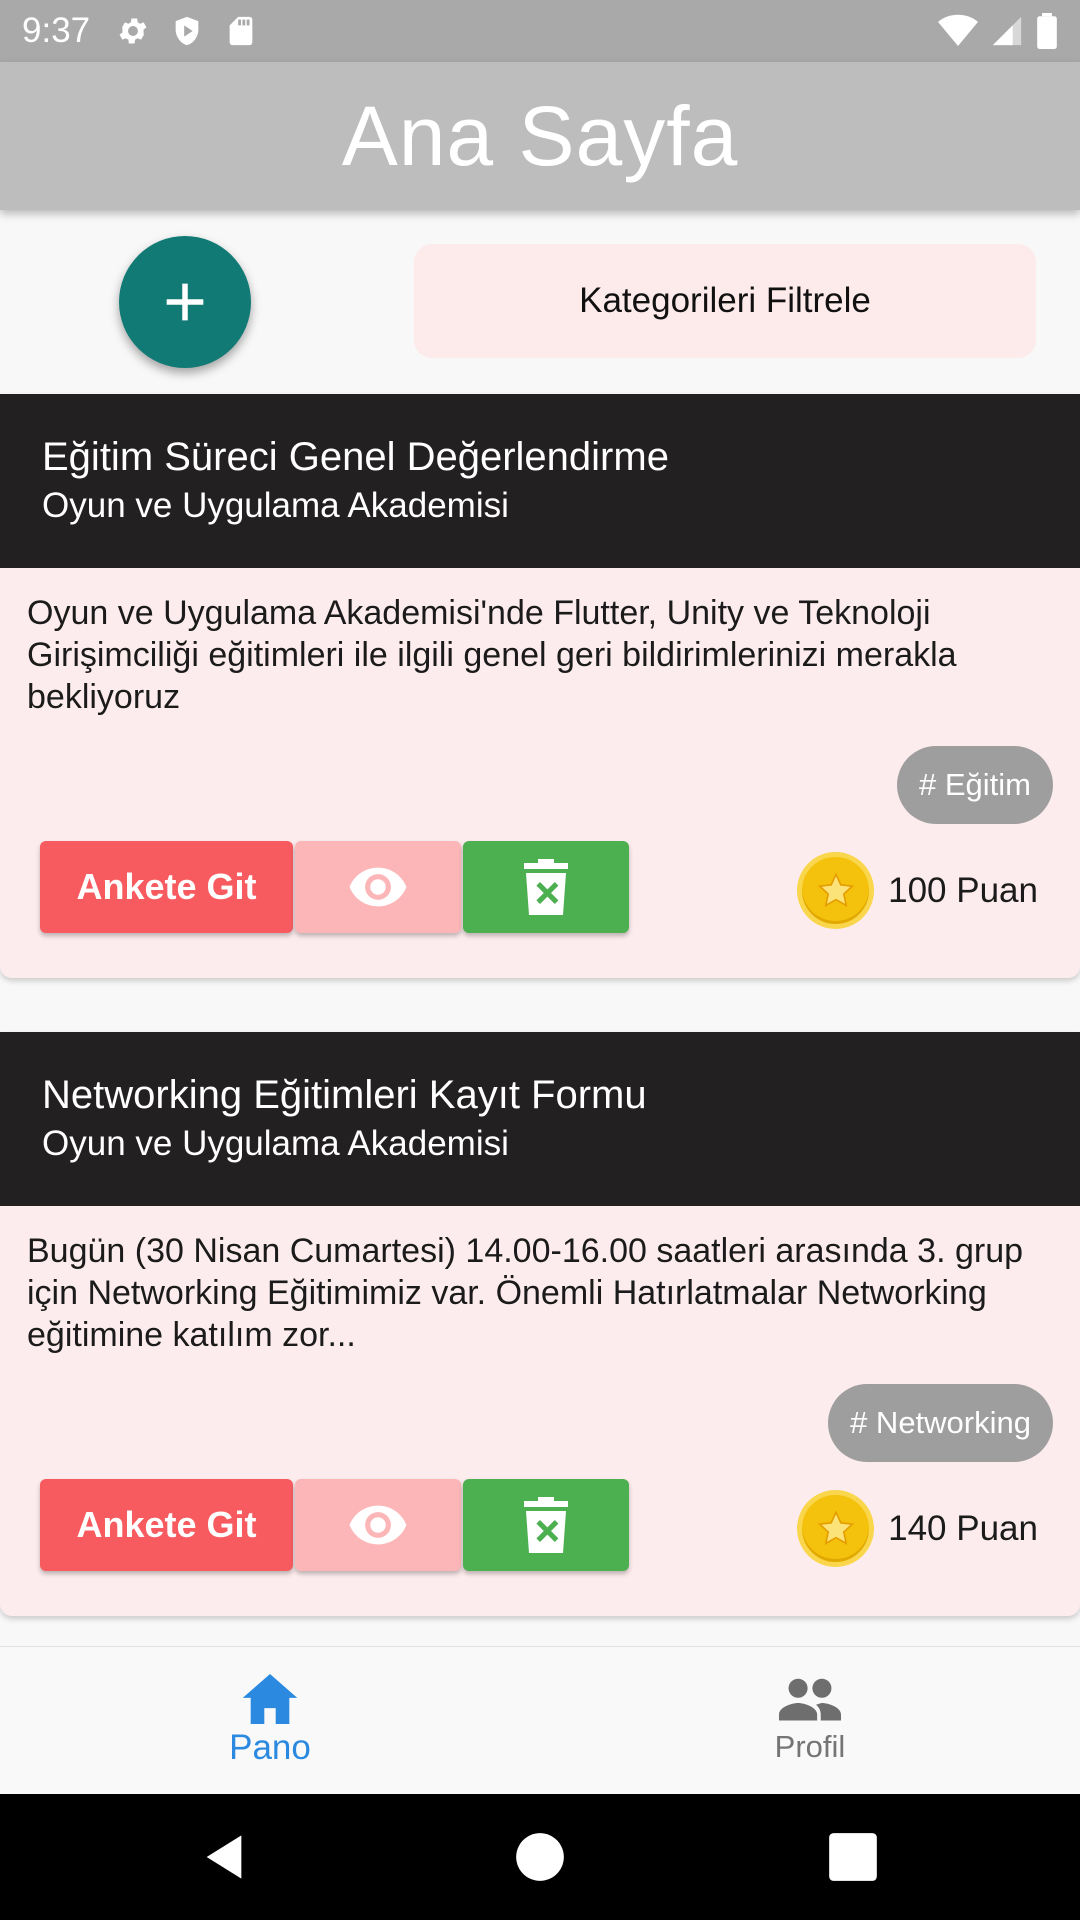  I want to click on app-bar: Ana Sayfa, so click(540, 136).